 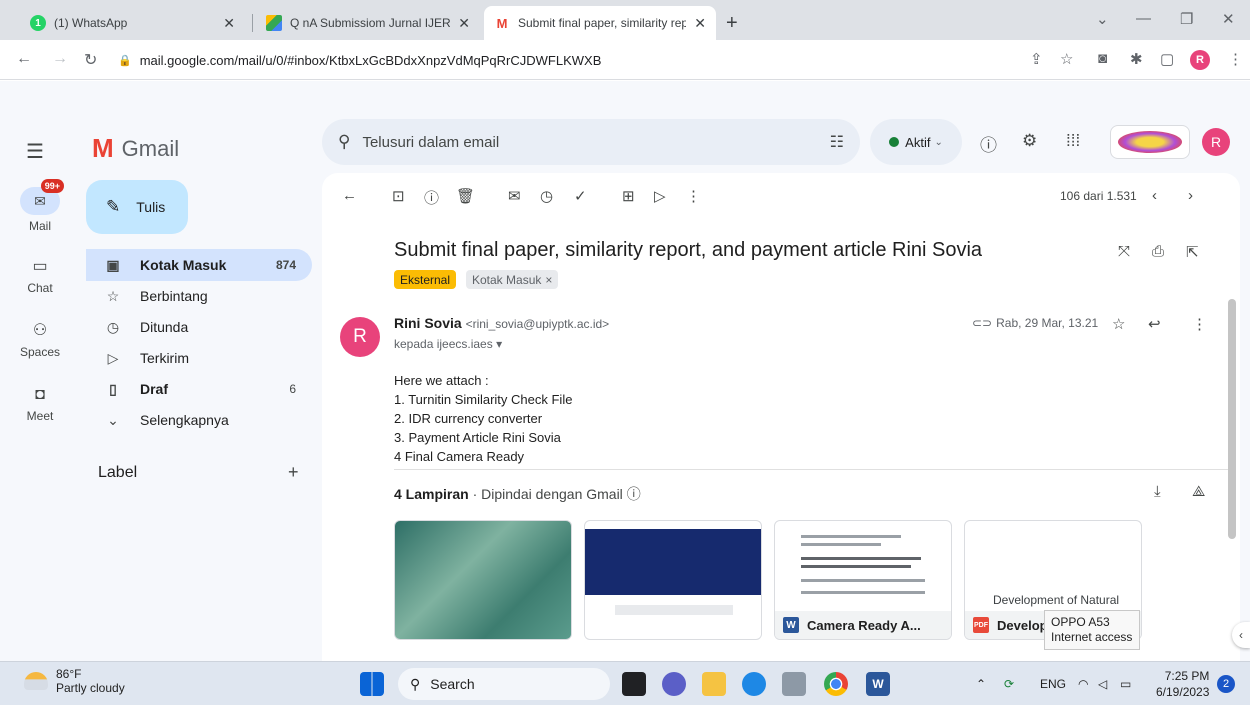 I want to click on rail-meet: ◘ Meet, so click(x=40, y=404).